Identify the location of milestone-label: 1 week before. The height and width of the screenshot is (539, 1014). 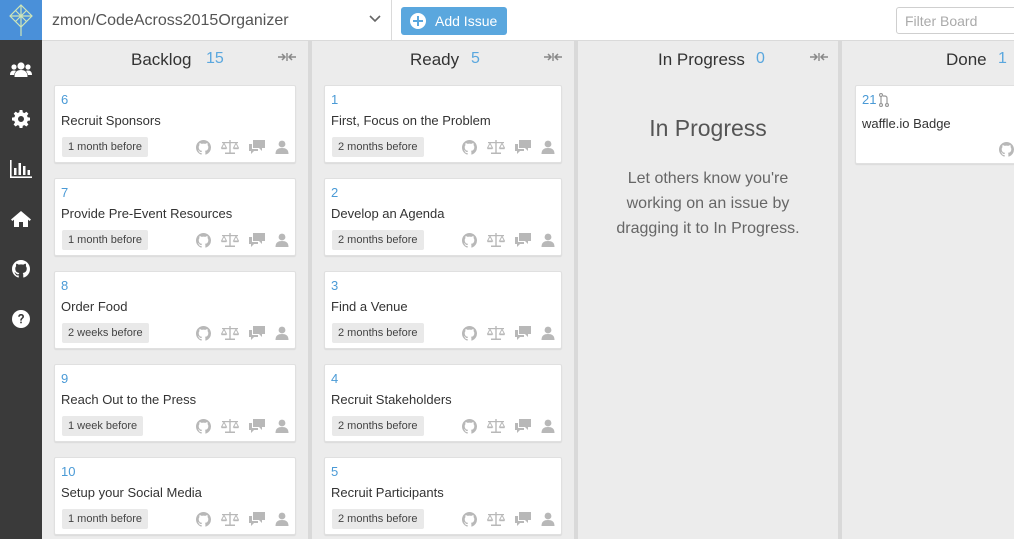
(103, 426).